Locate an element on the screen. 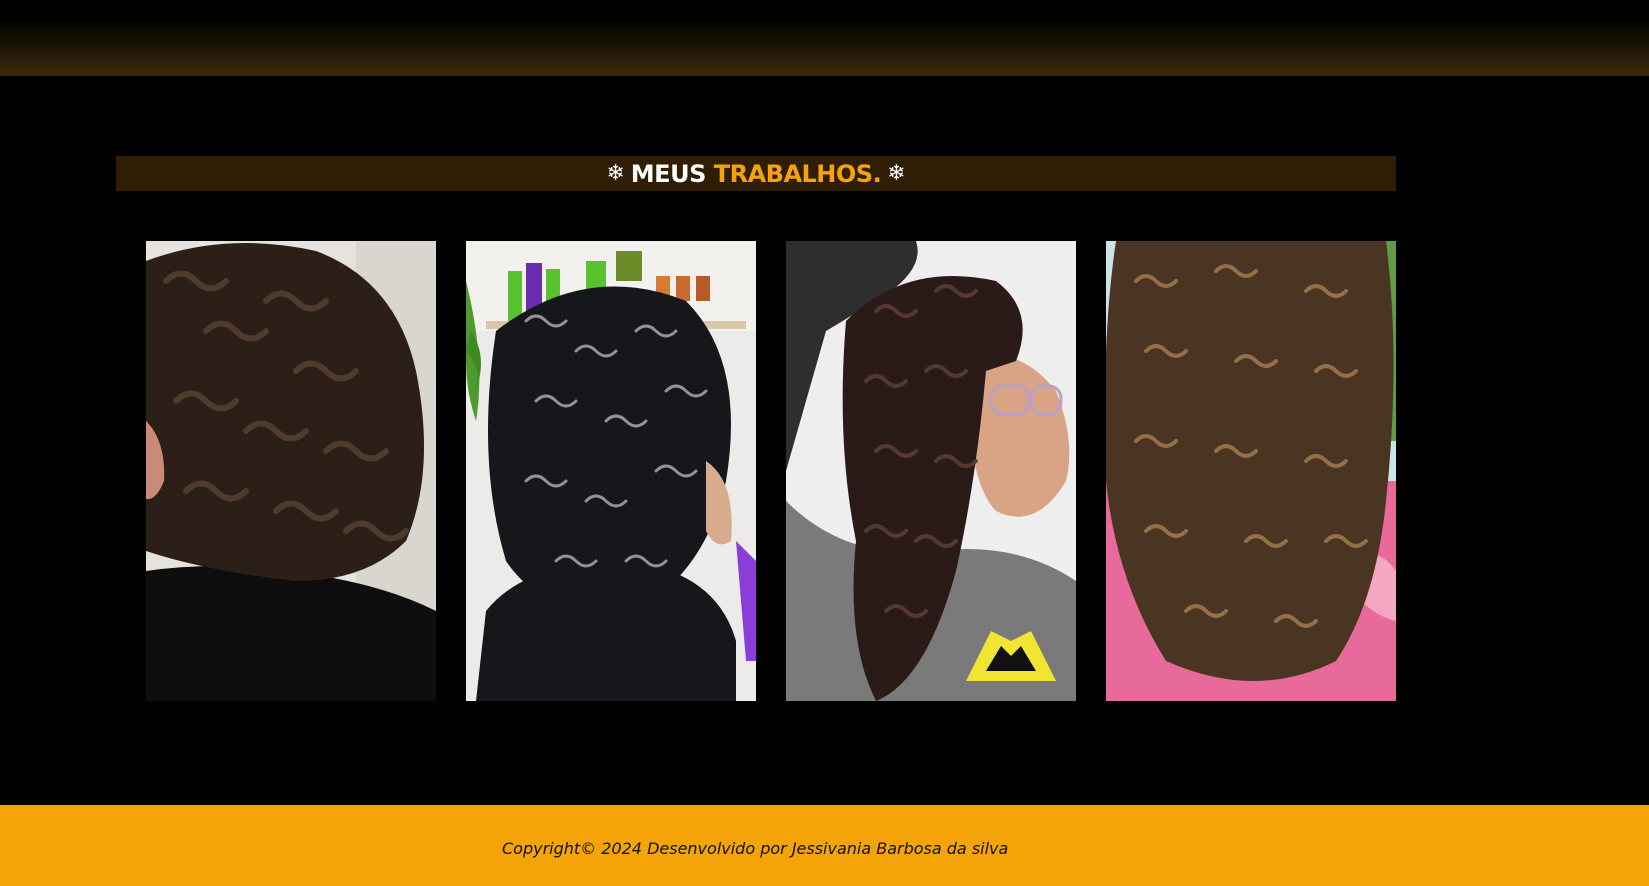  section-heading: ❄ MEUS TRABALHOS. ❄ is located at coordinates (756, 173).